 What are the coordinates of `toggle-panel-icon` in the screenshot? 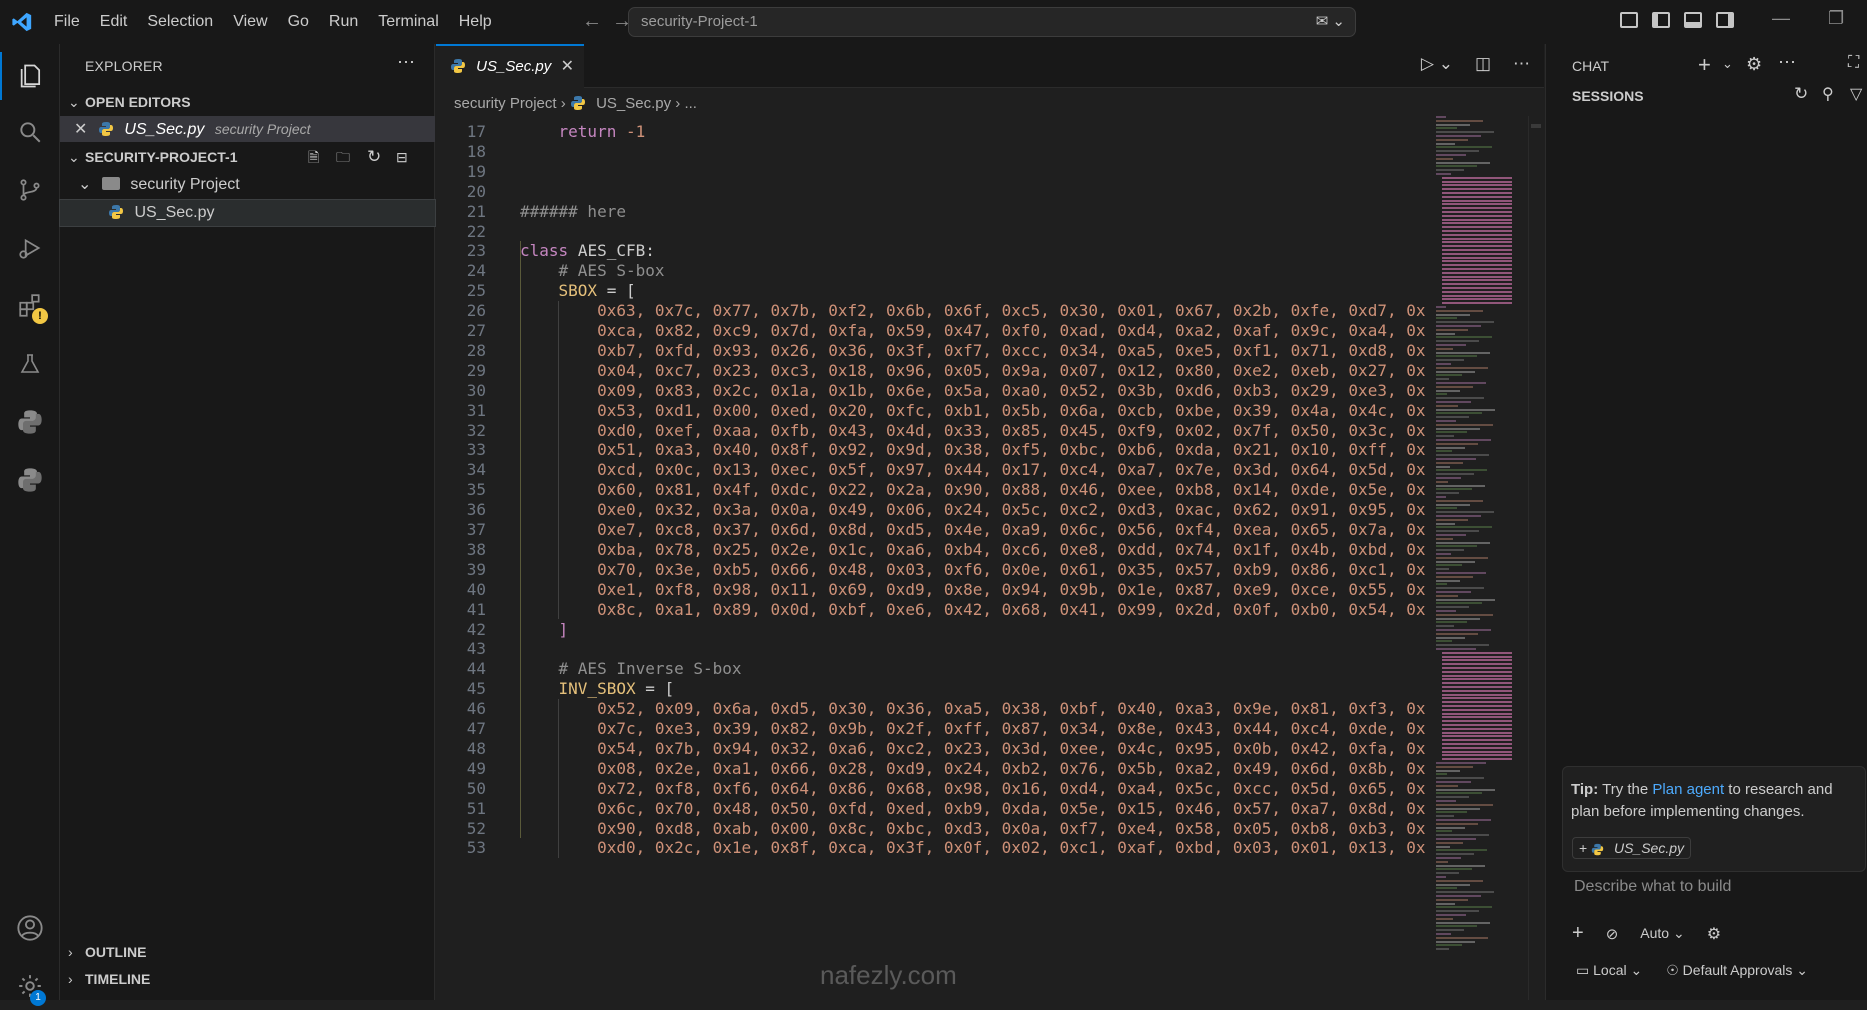 It's located at (1693, 20).